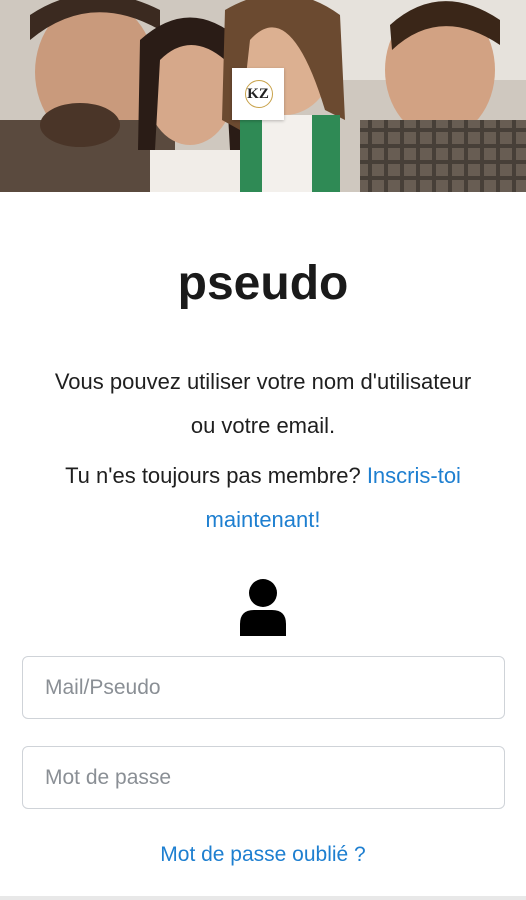  I want to click on forgot-password-row: Mot de passe oublié ?, so click(263, 855).